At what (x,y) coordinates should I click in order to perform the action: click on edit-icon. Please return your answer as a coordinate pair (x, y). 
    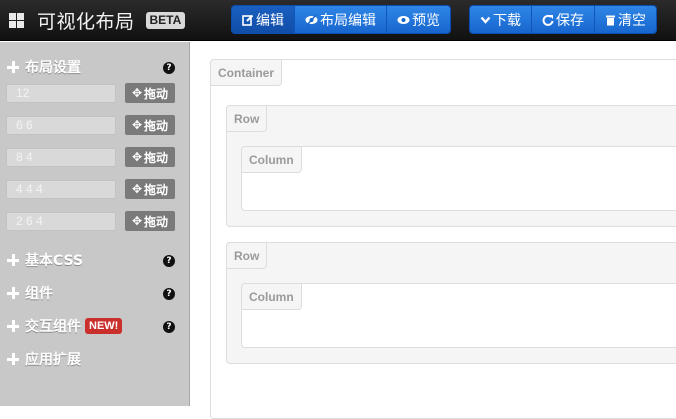
    Looking at the image, I should click on (248, 20).